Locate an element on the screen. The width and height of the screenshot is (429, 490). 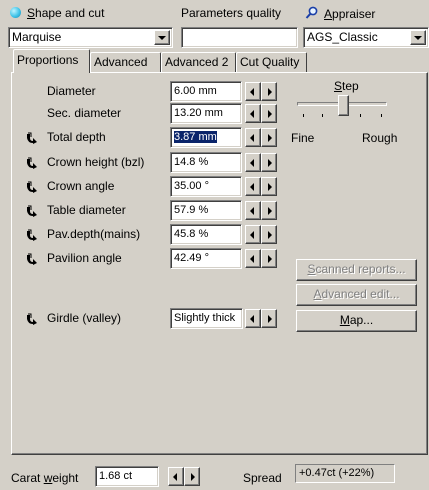
carat-weight-stepper is located at coordinates (184, 476).